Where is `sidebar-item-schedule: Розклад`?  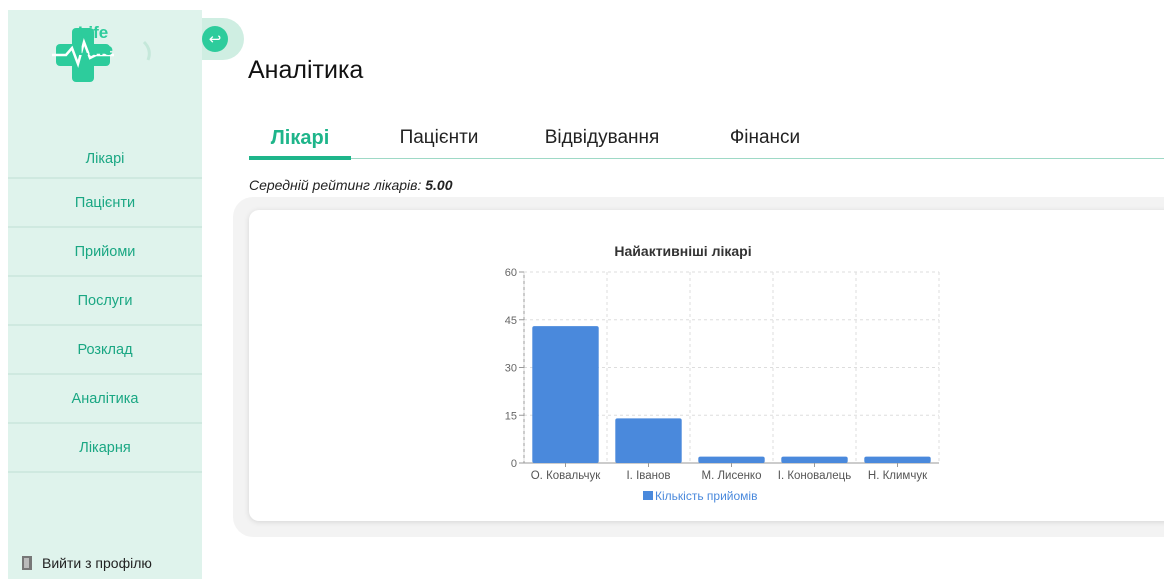
sidebar-item-schedule: Розклад is located at coordinates (105, 350).